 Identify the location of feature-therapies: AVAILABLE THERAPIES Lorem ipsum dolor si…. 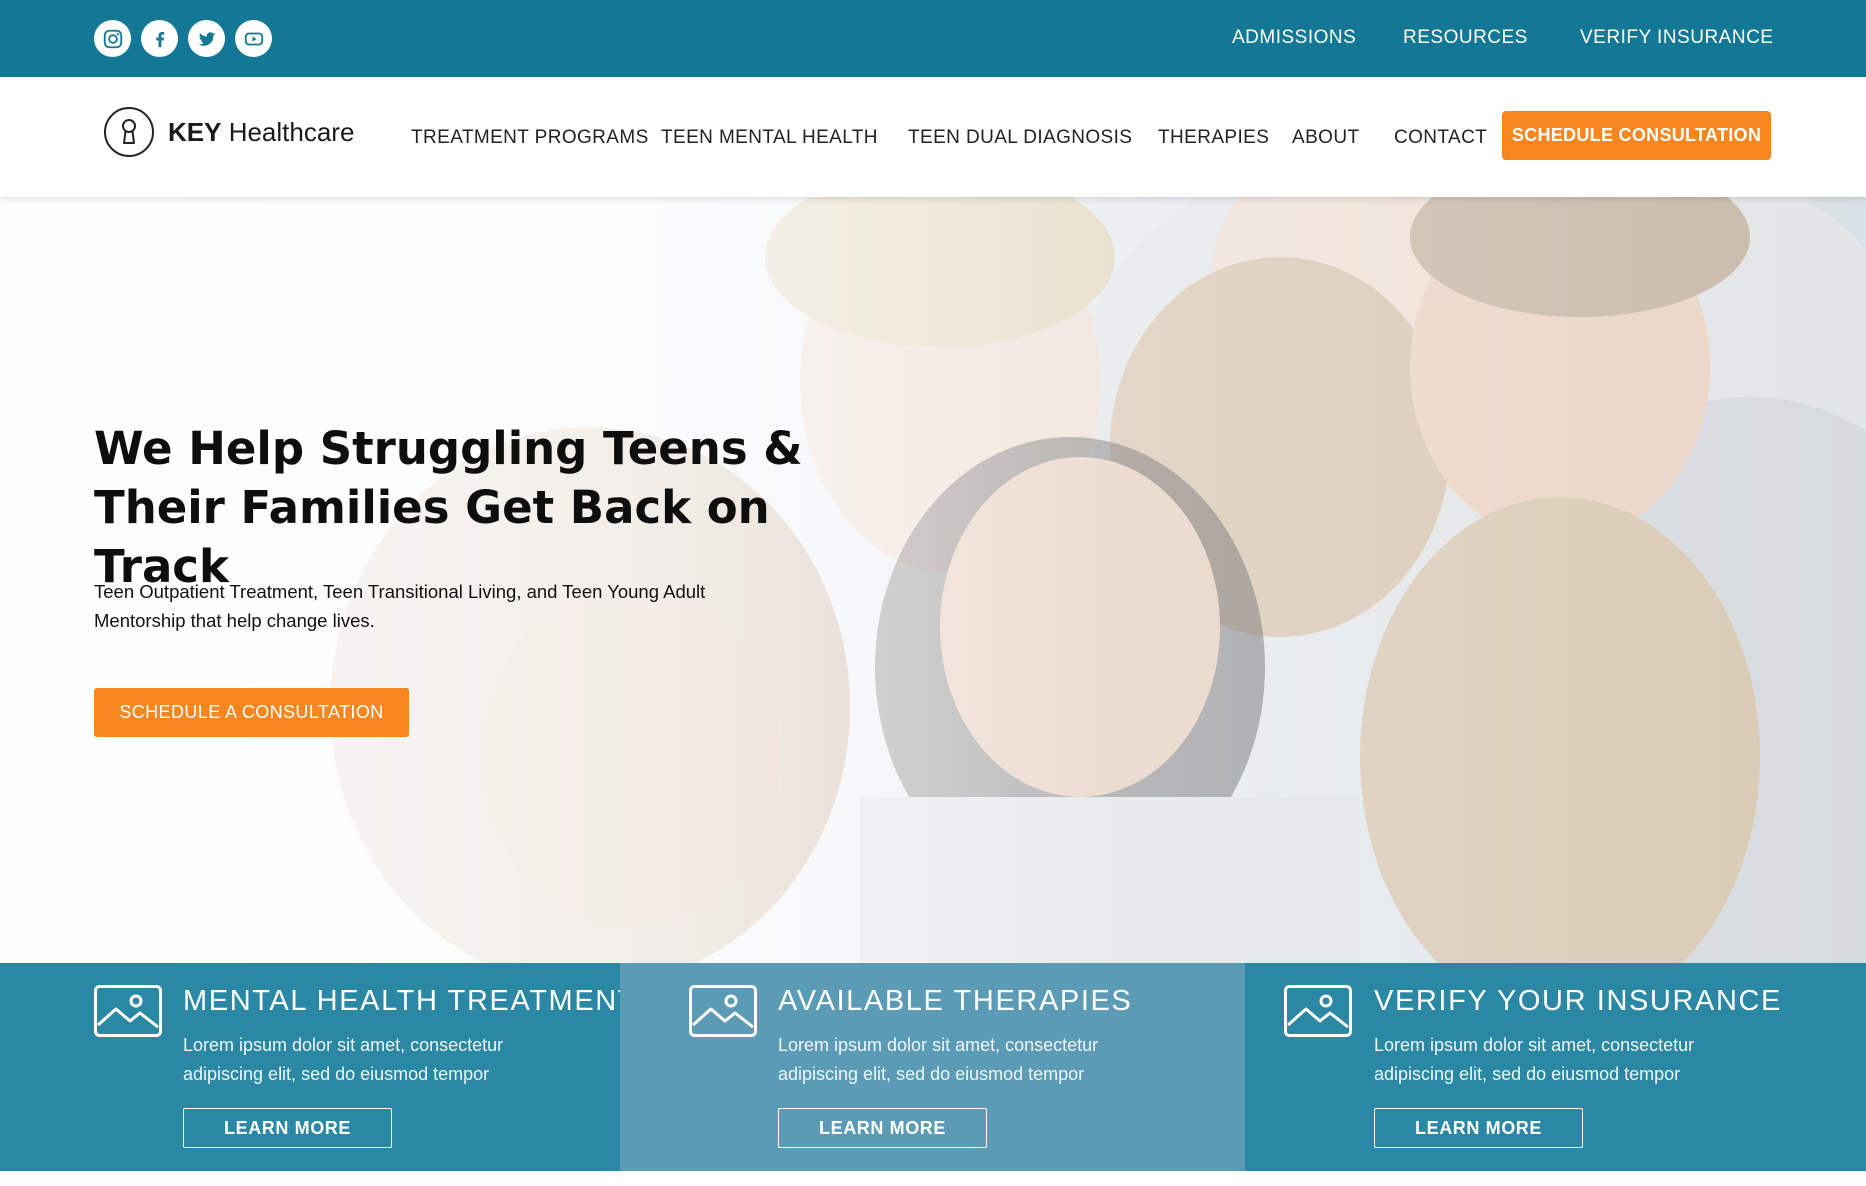
(932, 1067).